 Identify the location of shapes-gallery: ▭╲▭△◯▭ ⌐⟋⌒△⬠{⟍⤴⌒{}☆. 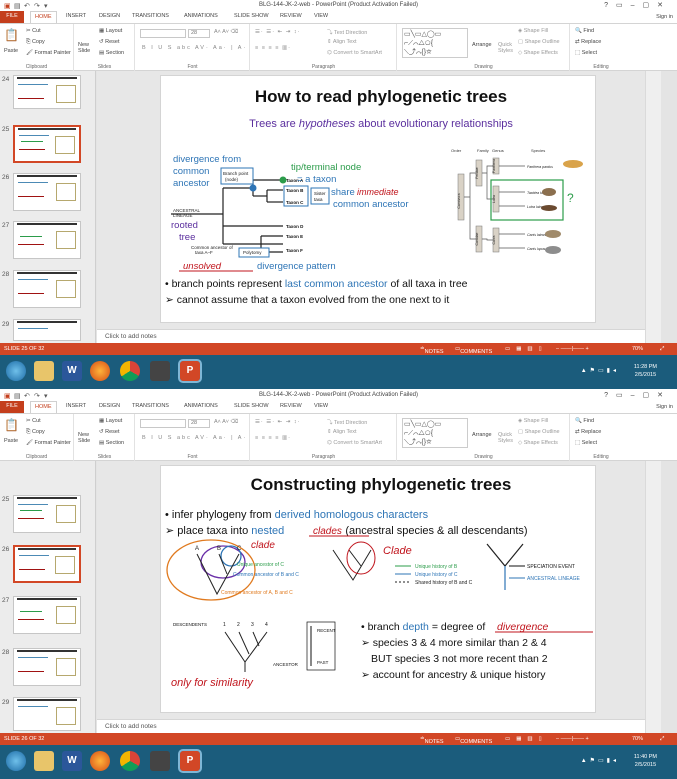
(435, 43).